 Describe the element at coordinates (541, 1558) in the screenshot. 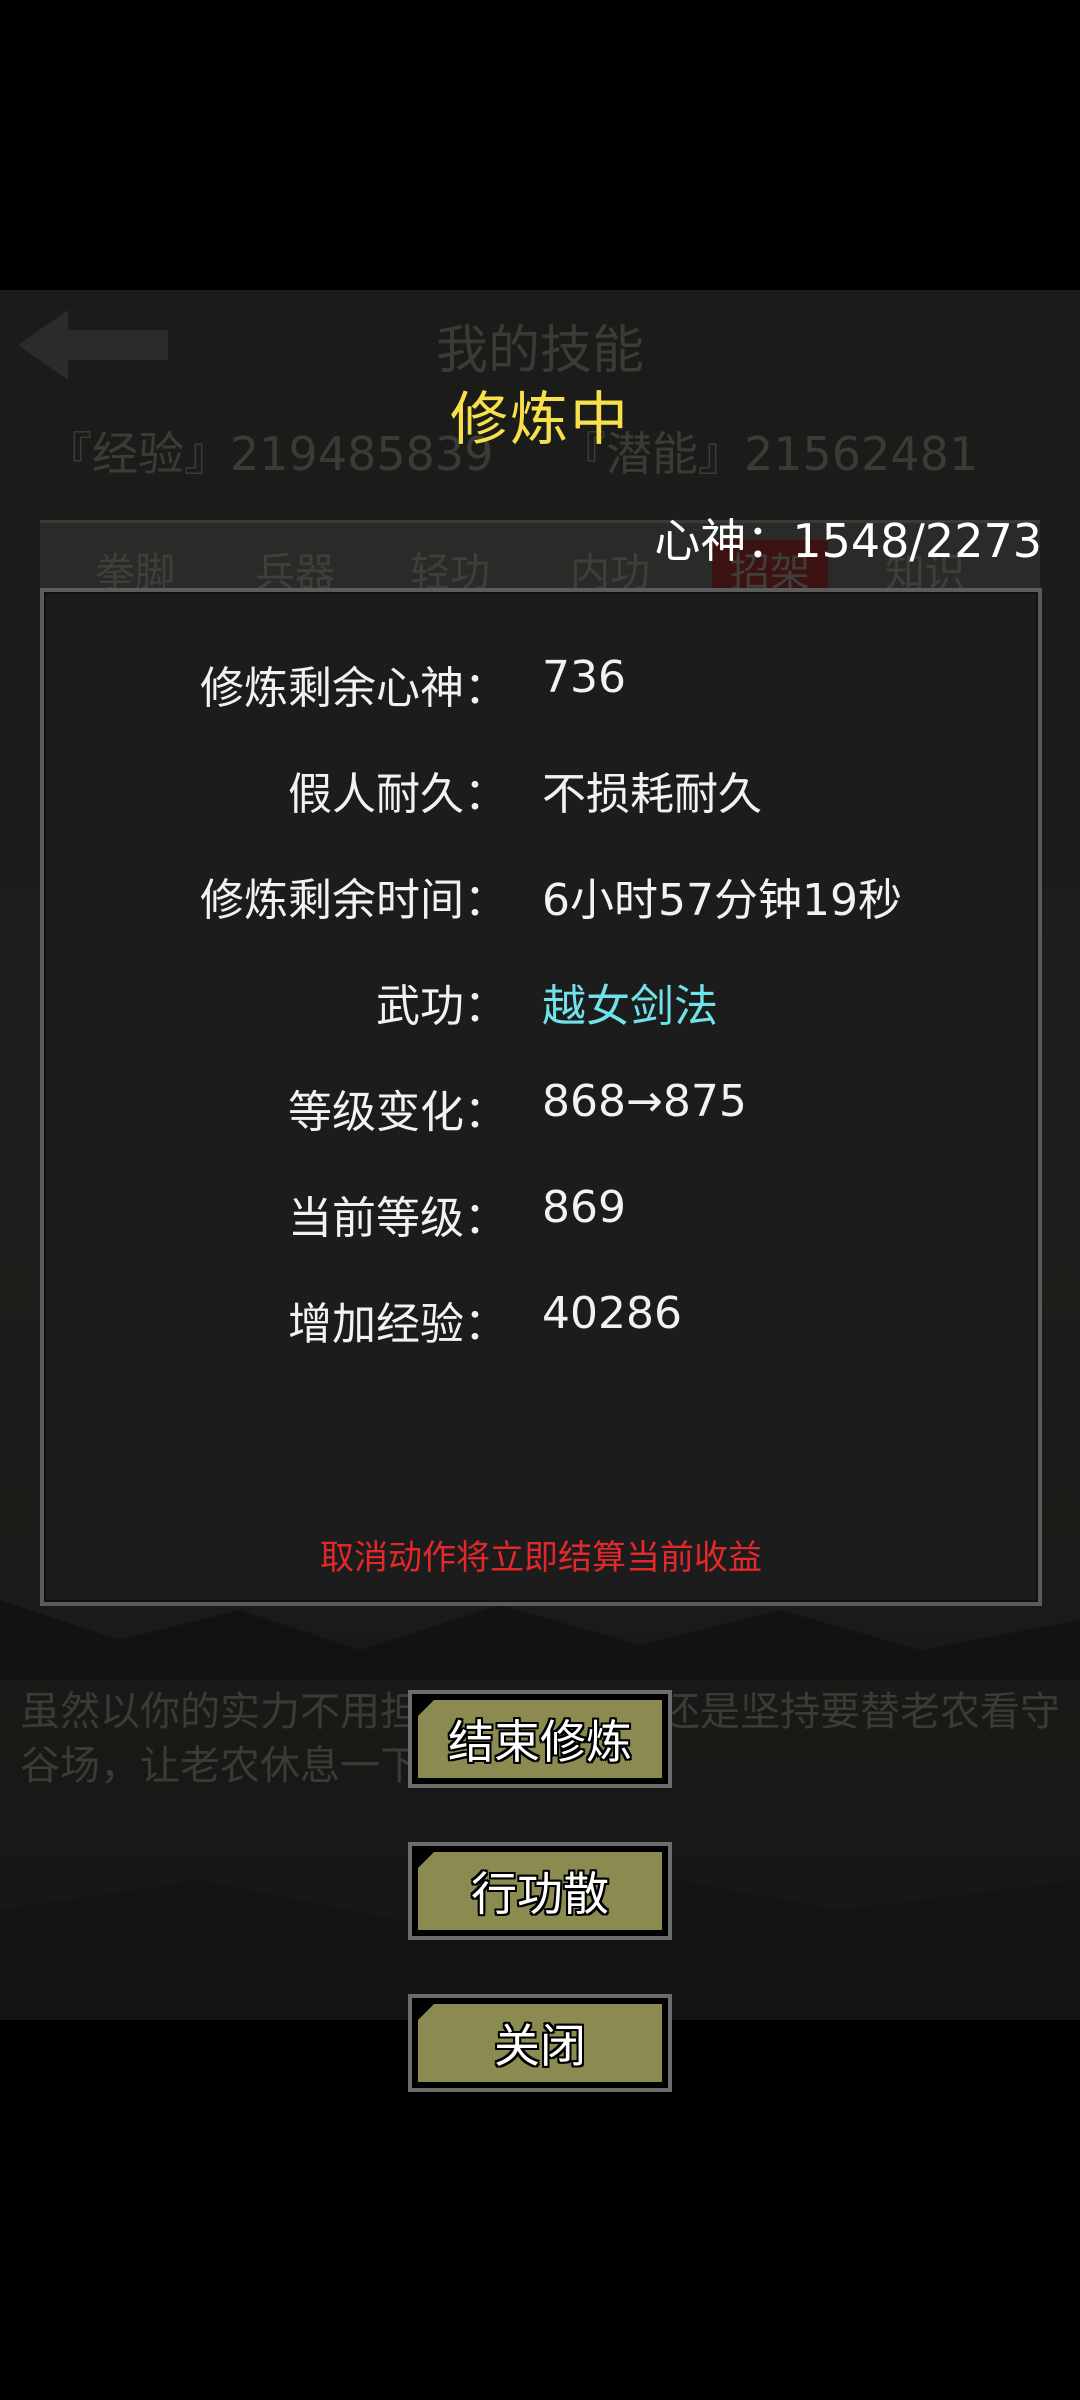

I see `cancel-warning-text: 取消动作将立即结算当前收益` at that location.